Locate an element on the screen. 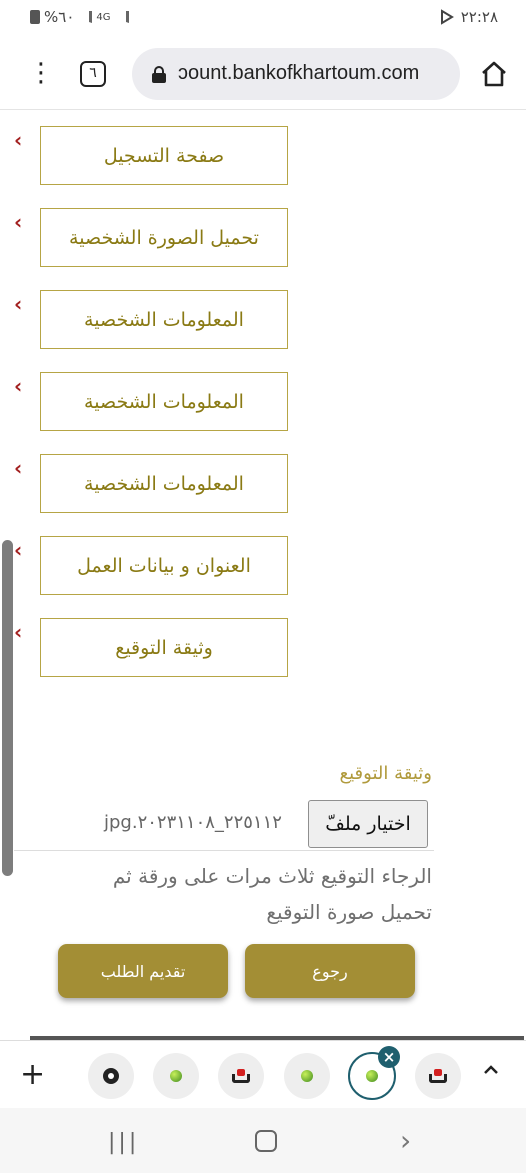 Image resolution: width=526 pixels, height=1173 pixels. status-bar: %٦٠ 4G ٢٢:٢٨ is located at coordinates (263, 18).